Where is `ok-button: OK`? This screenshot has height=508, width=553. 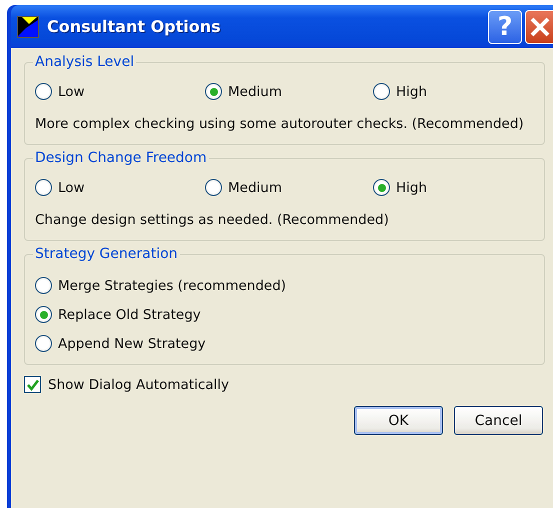 ok-button: OK is located at coordinates (398, 420).